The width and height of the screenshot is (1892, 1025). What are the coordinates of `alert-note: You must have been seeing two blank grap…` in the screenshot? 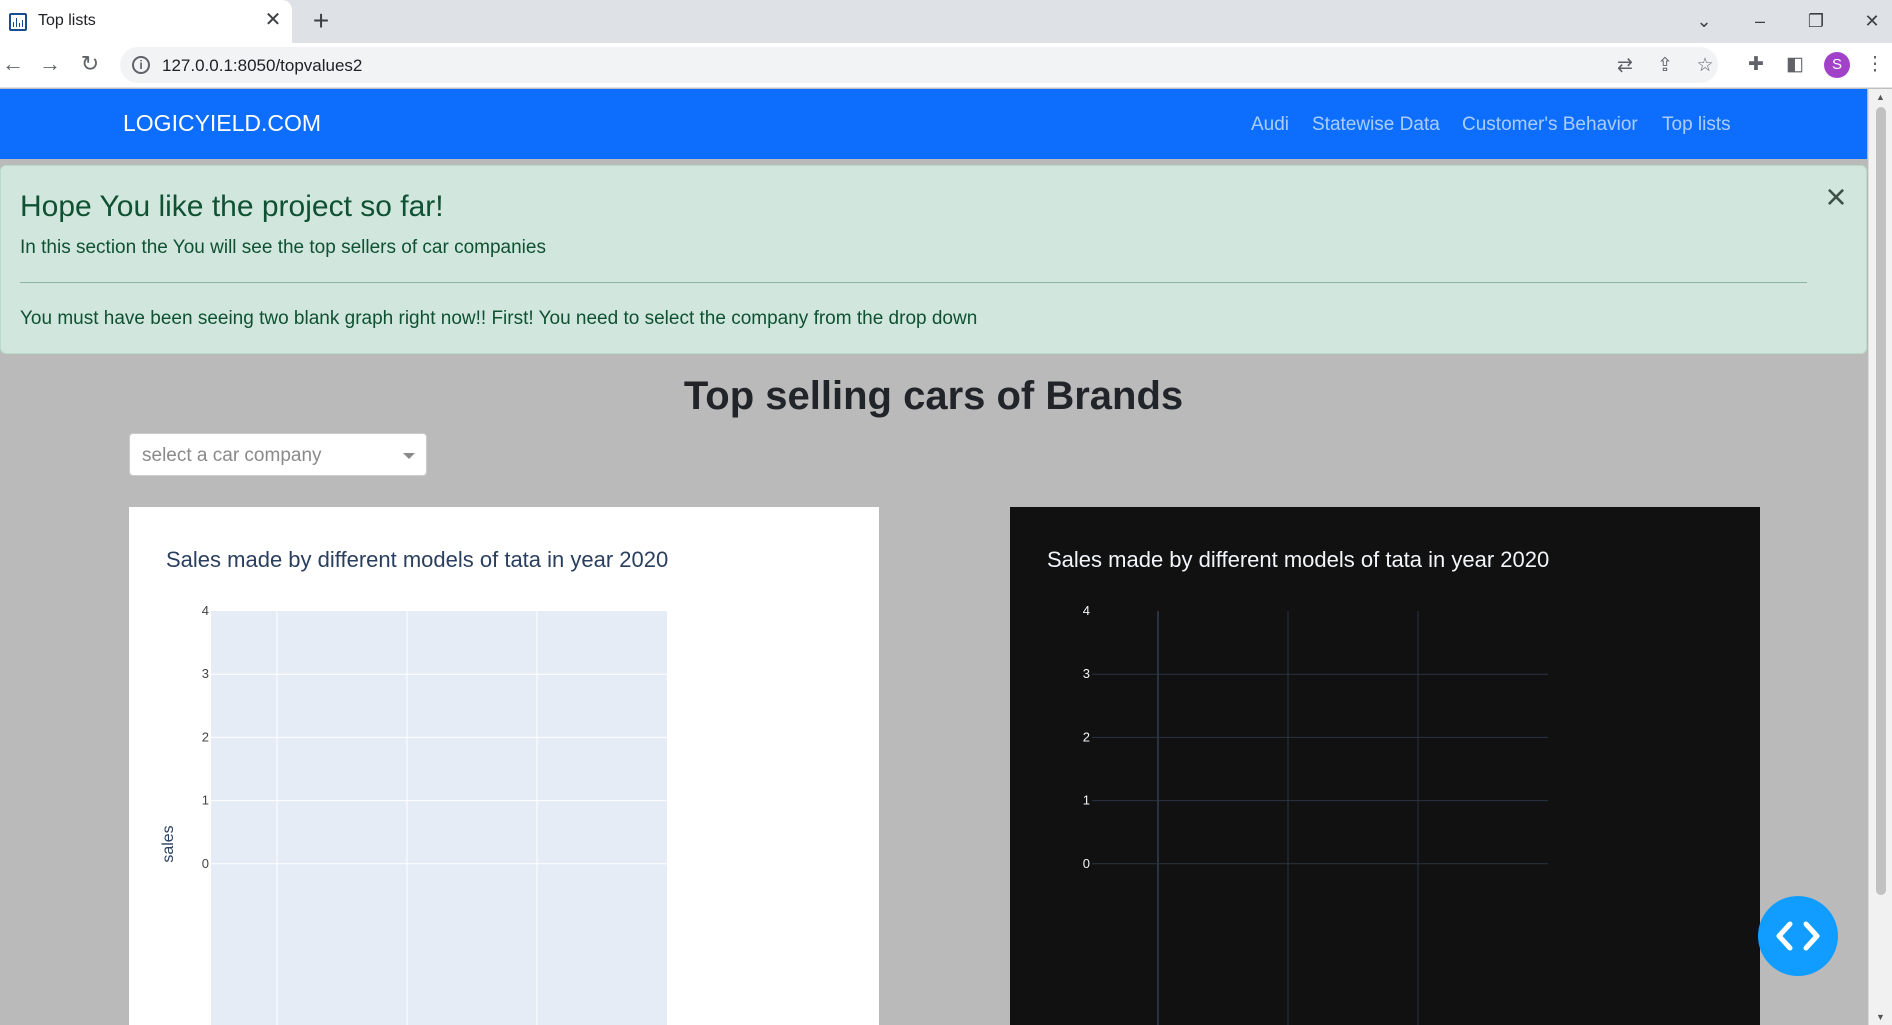 It's located at (499, 318).